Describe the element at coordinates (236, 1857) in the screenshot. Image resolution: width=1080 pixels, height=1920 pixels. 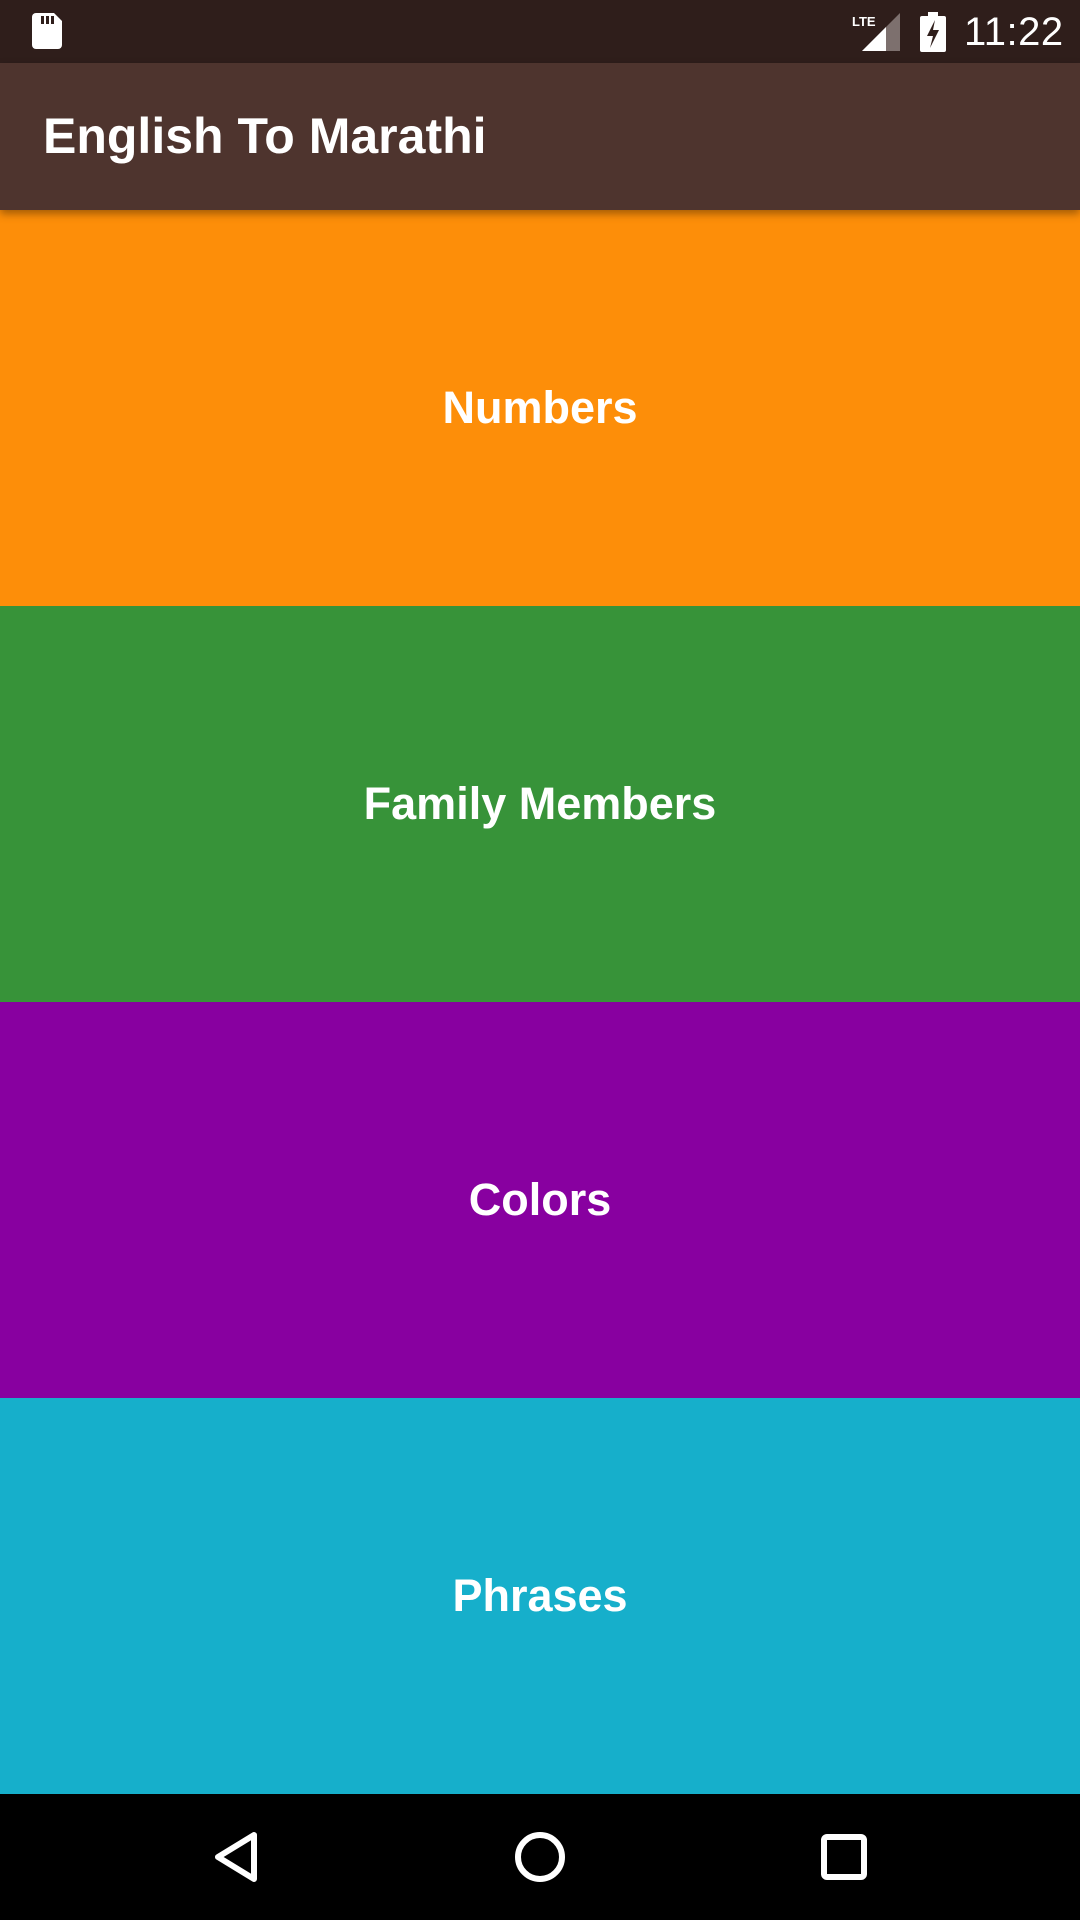
I see `back-icon` at that location.